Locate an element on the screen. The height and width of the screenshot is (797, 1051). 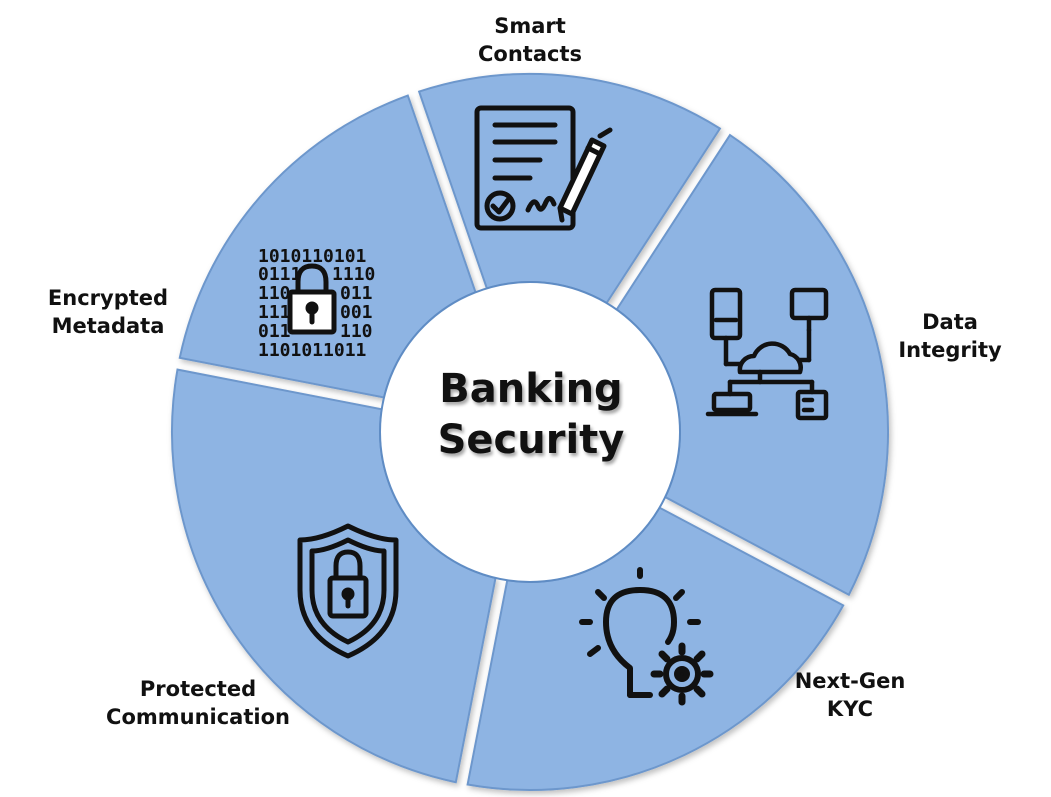
center-title-line2: Security is located at coordinates (531, 440).